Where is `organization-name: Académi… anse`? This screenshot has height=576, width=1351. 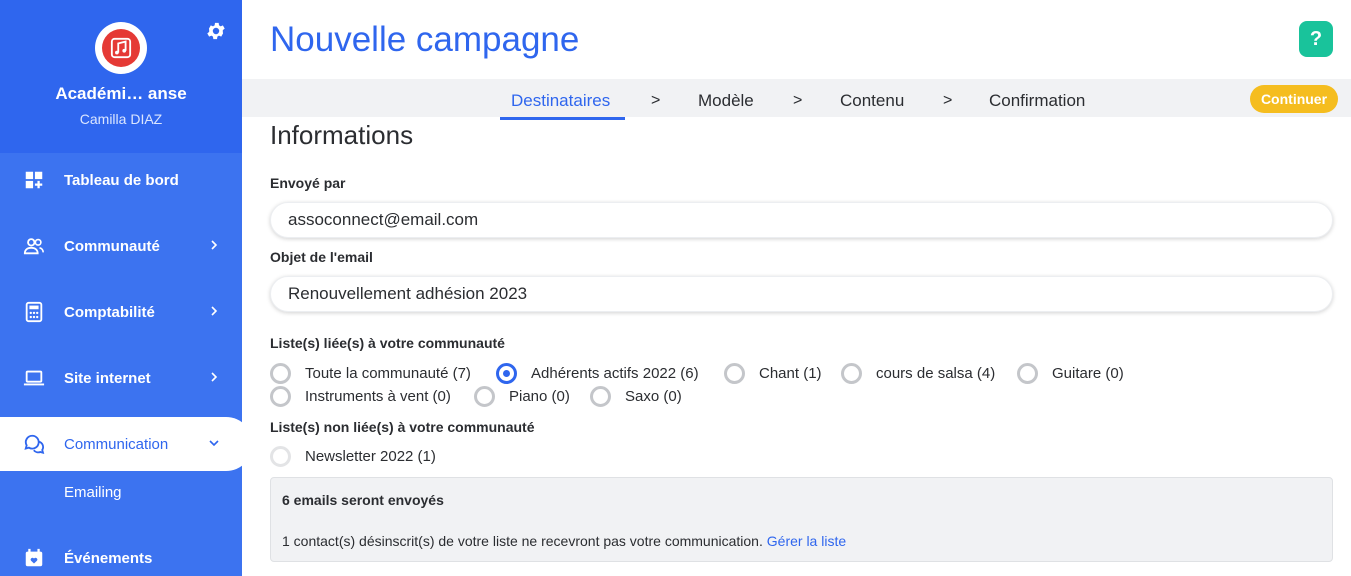
organization-name: Académi… anse is located at coordinates (121, 93).